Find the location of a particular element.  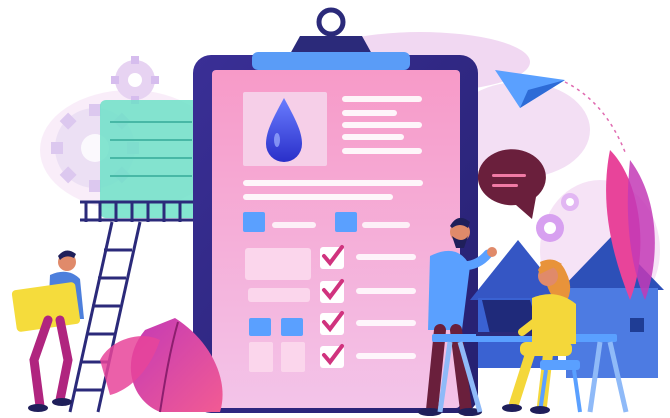

speech-bubble-icon is located at coordinates (511, 184).